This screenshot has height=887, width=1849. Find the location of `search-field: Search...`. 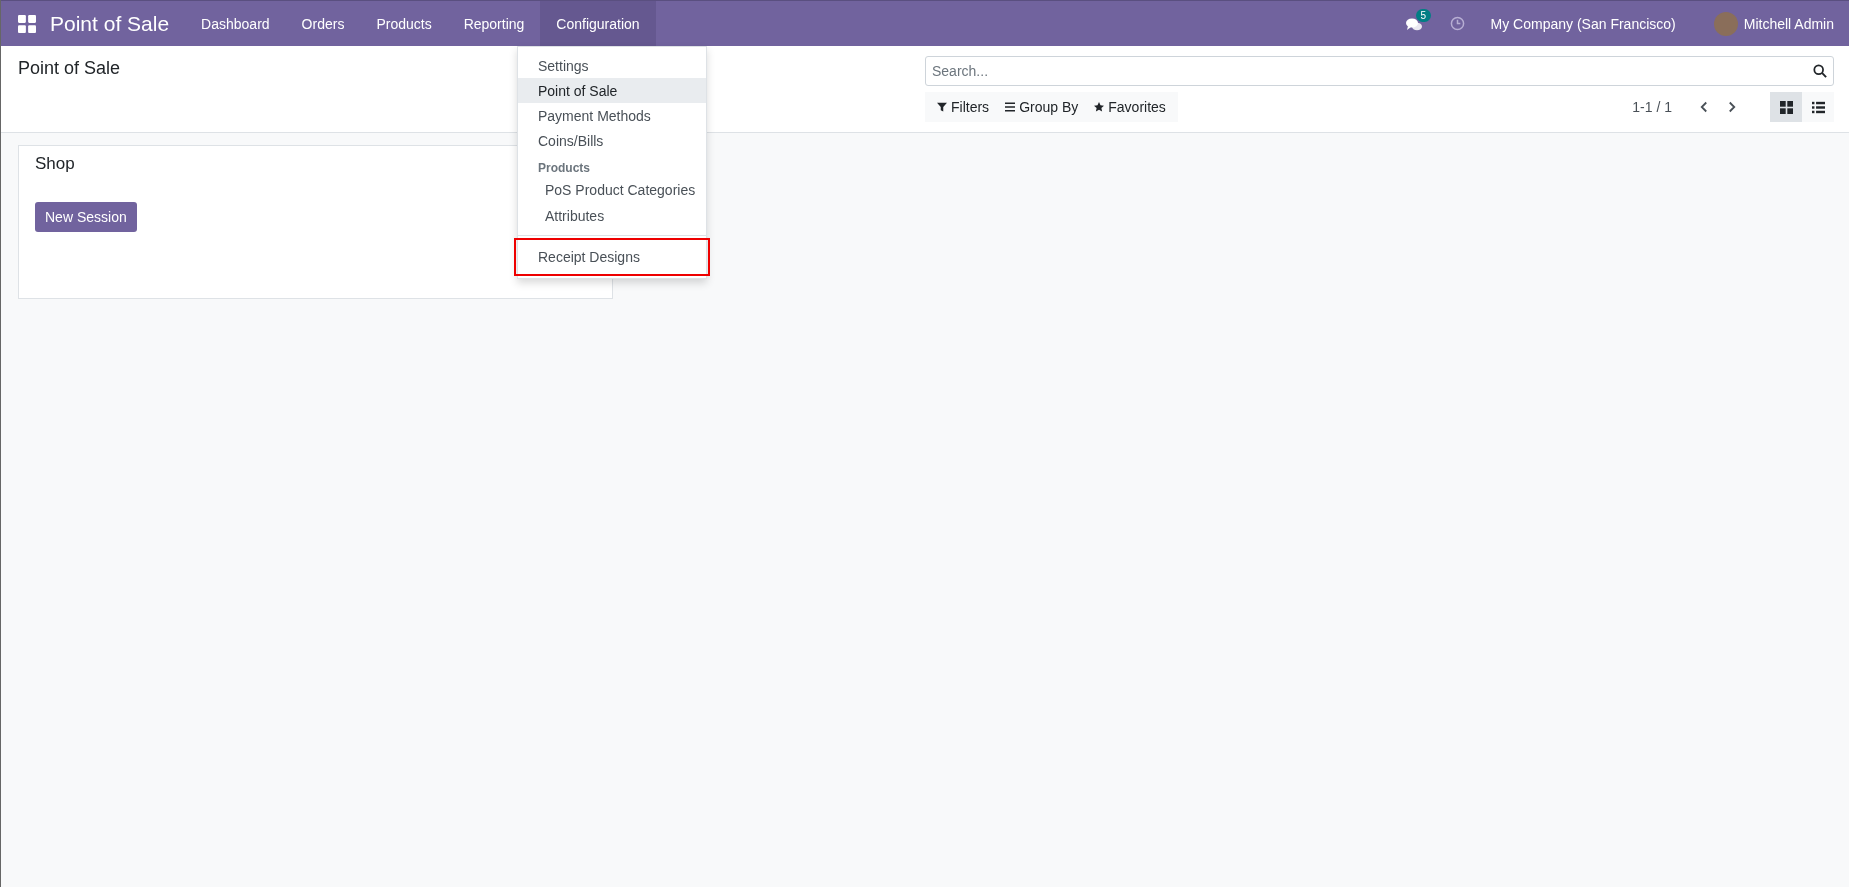

search-field: Search... is located at coordinates (1379, 71).